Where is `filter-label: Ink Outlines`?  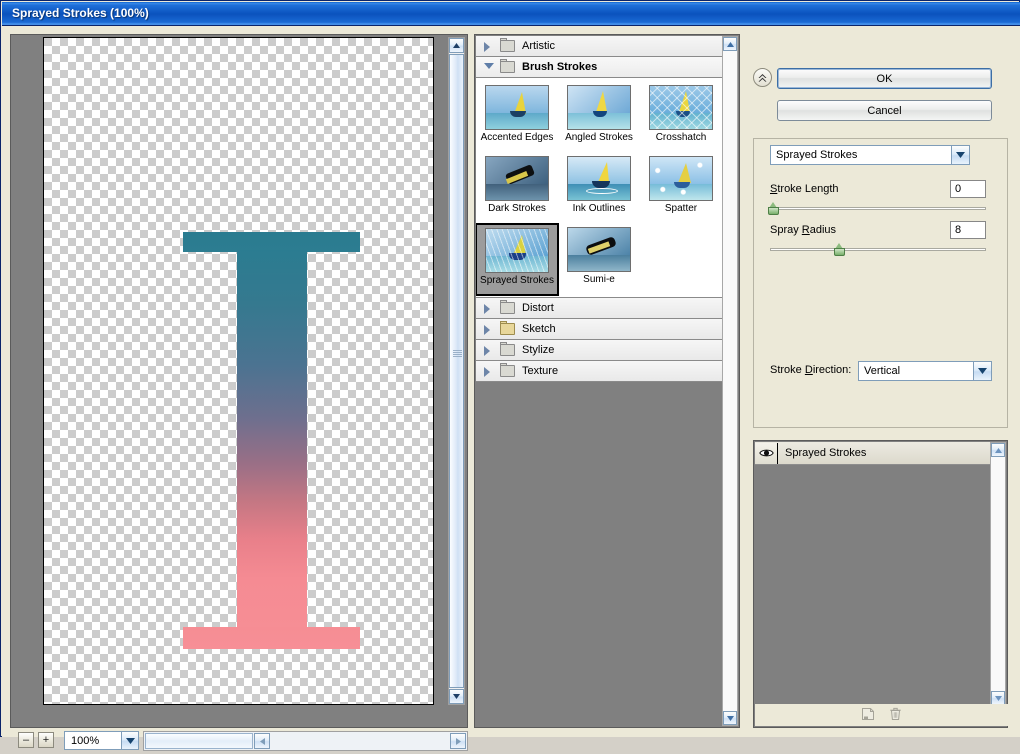
filter-label: Ink Outlines is located at coordinates (599, 208).